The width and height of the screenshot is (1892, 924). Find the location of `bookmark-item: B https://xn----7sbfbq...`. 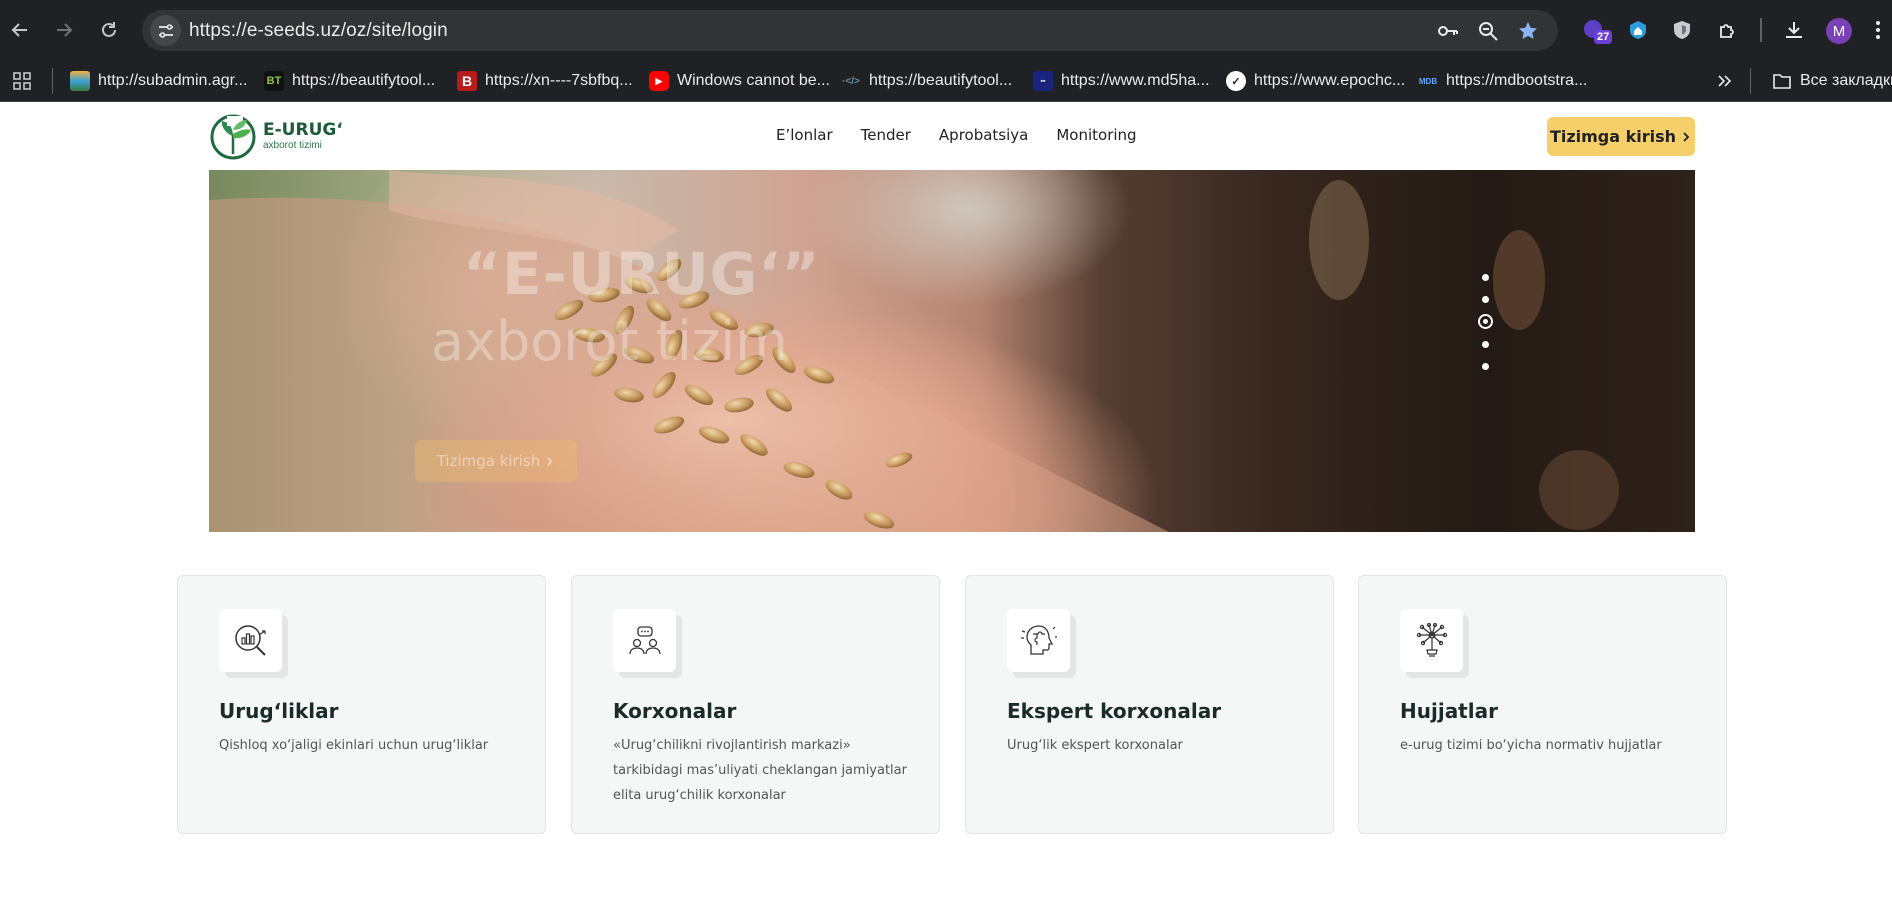

bookmark-item: B https://xn----7sbfbq... is located at coordinates (545, 81).